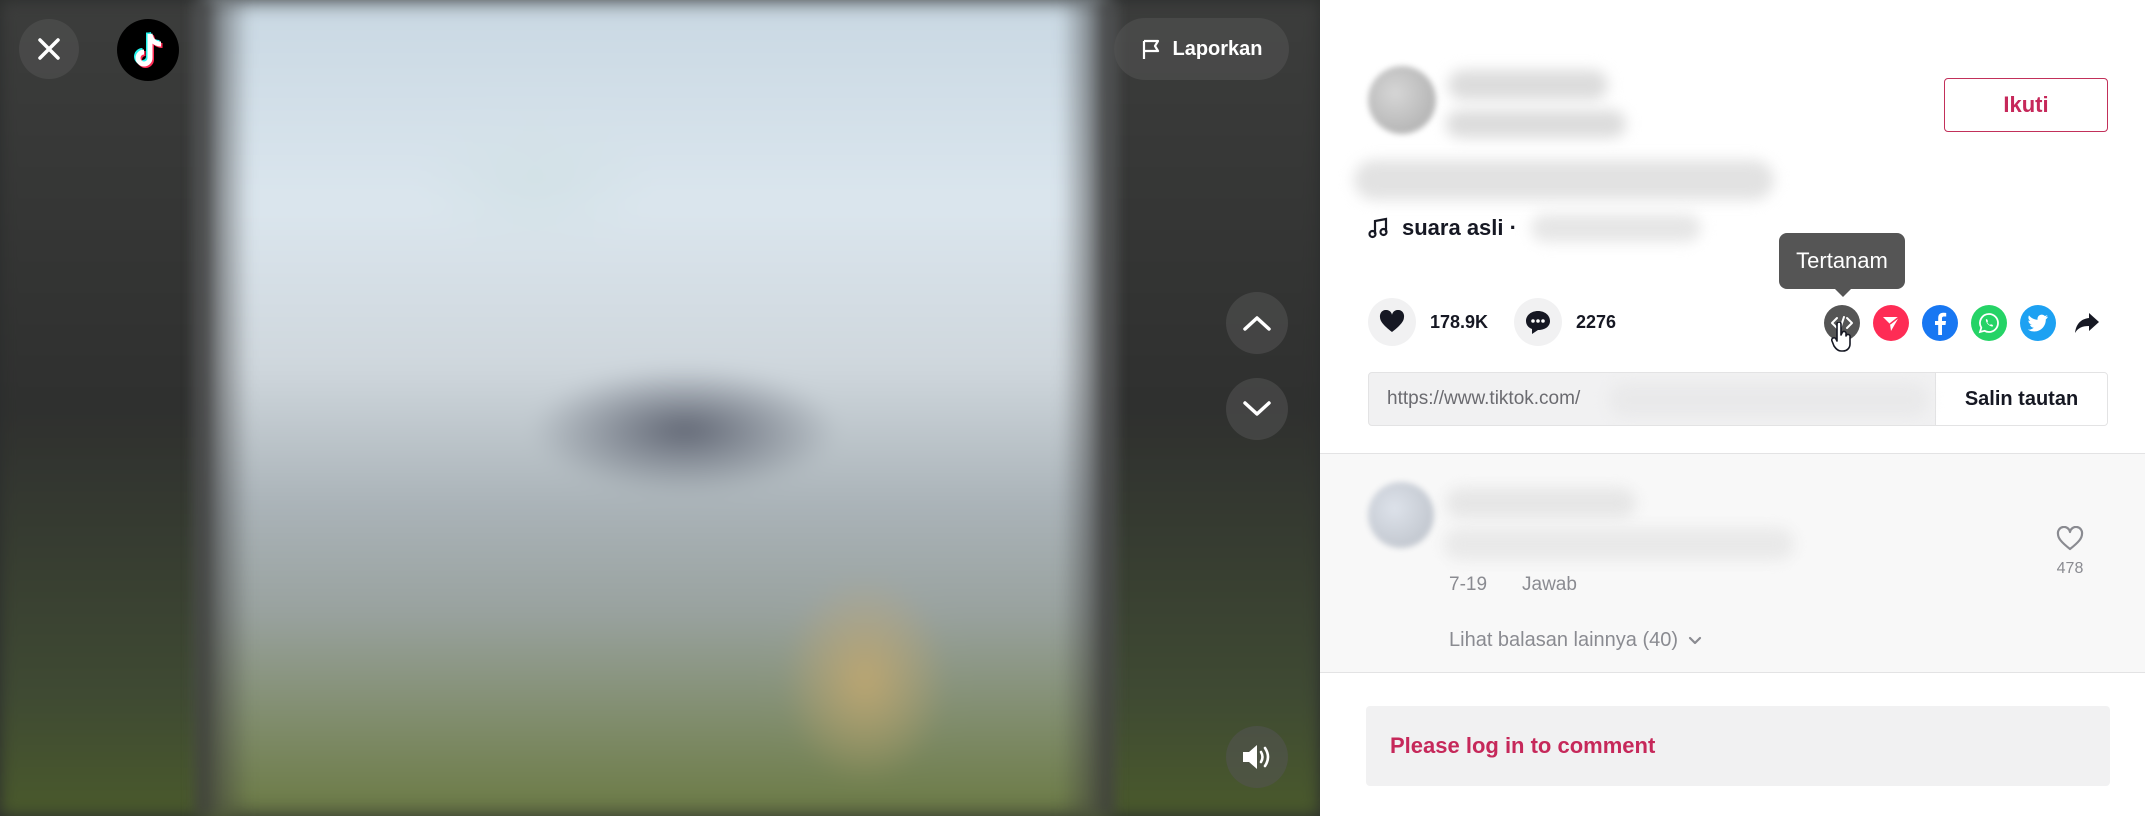 The width and height of the screenshot is (2145, 816). I want to click on speaker-icon, so click(1256, 757).